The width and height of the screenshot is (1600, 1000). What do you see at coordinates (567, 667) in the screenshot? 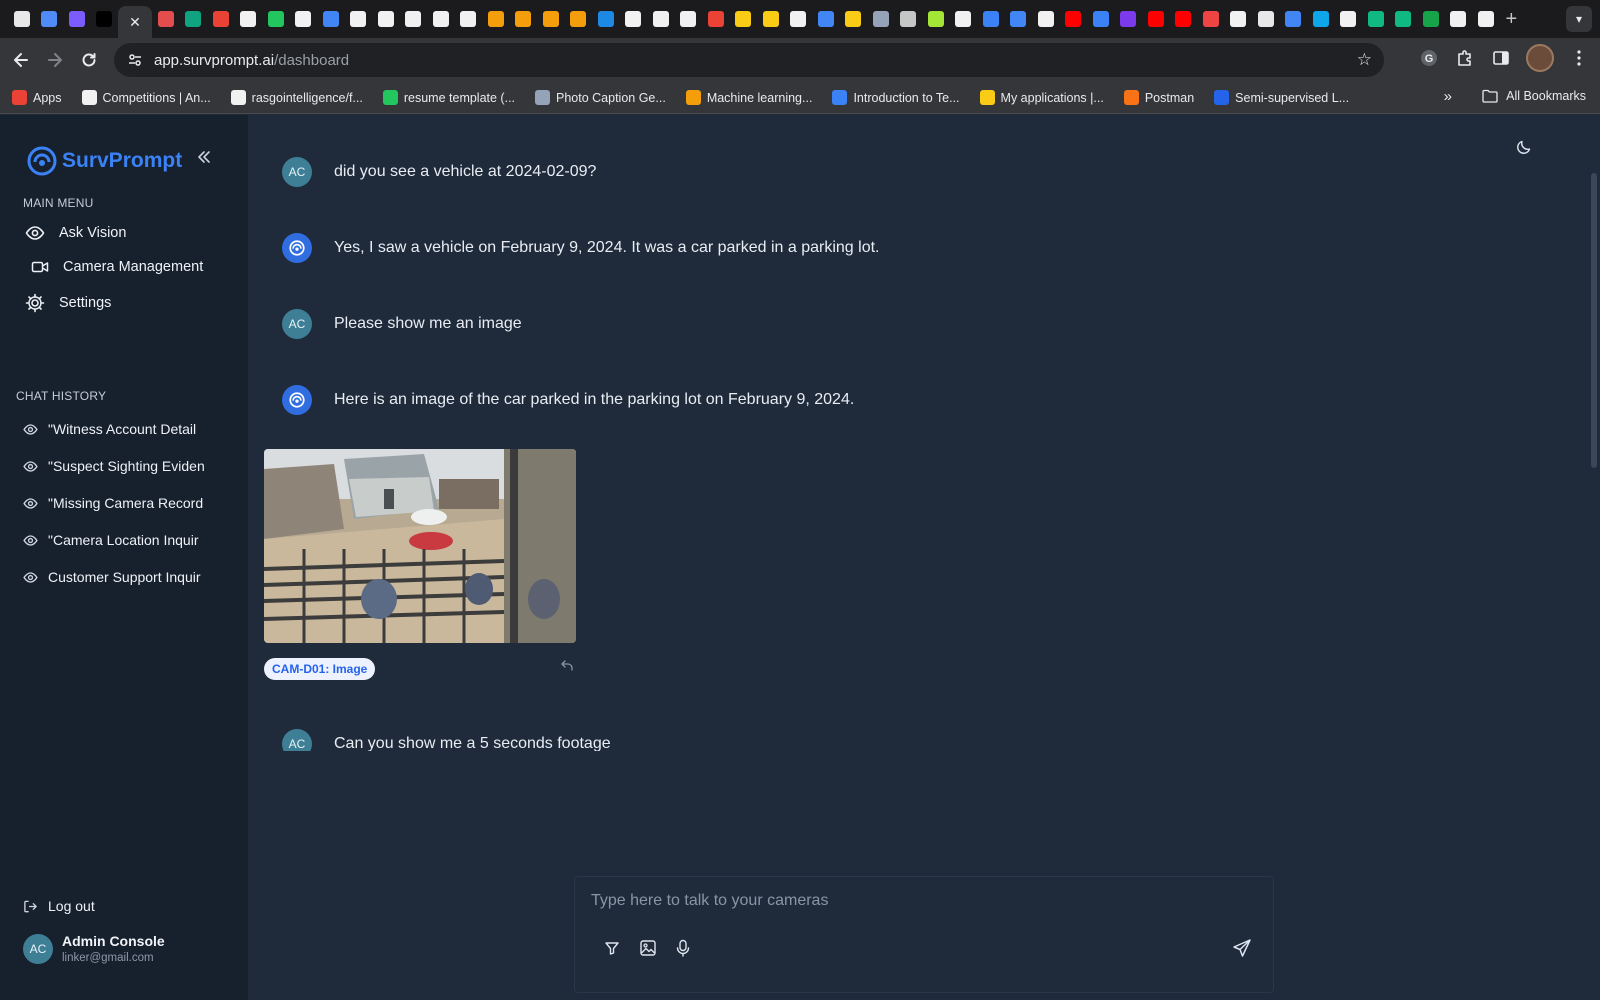
I see `reply-button` at bounding box center [567, 667].